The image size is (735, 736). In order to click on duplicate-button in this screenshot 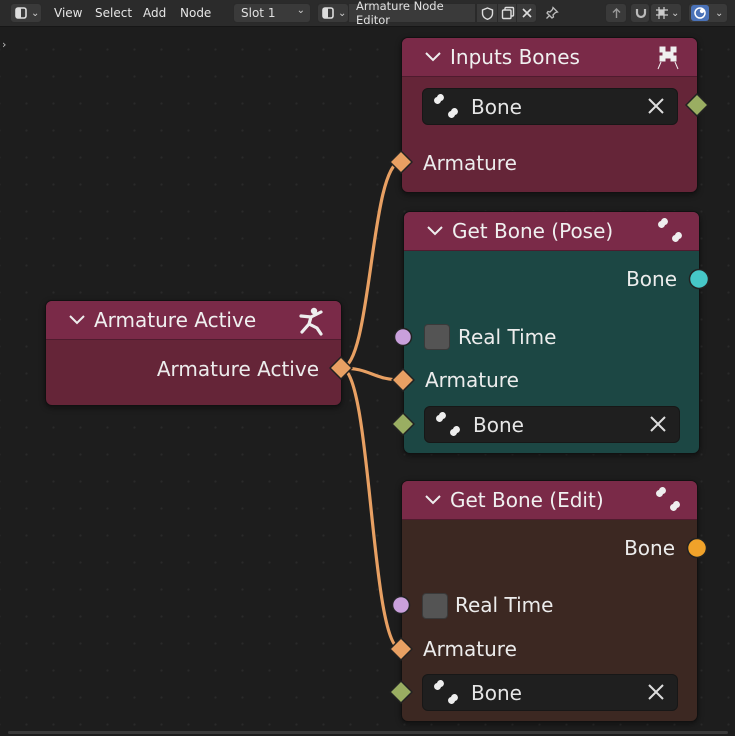, I will do `click(507, 13)`.